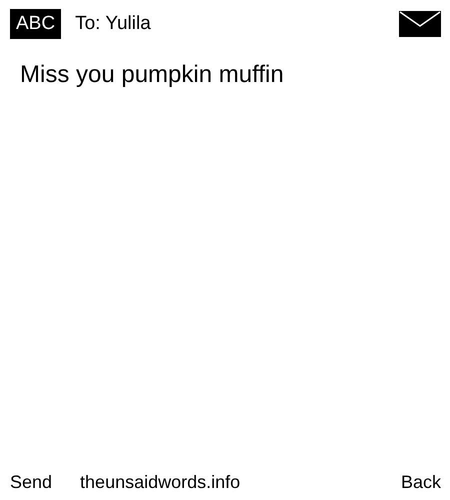 The height and width of the screenshot is (500, 450). I want to click on website-label: theunsaidwords.info, so click(161, 482).